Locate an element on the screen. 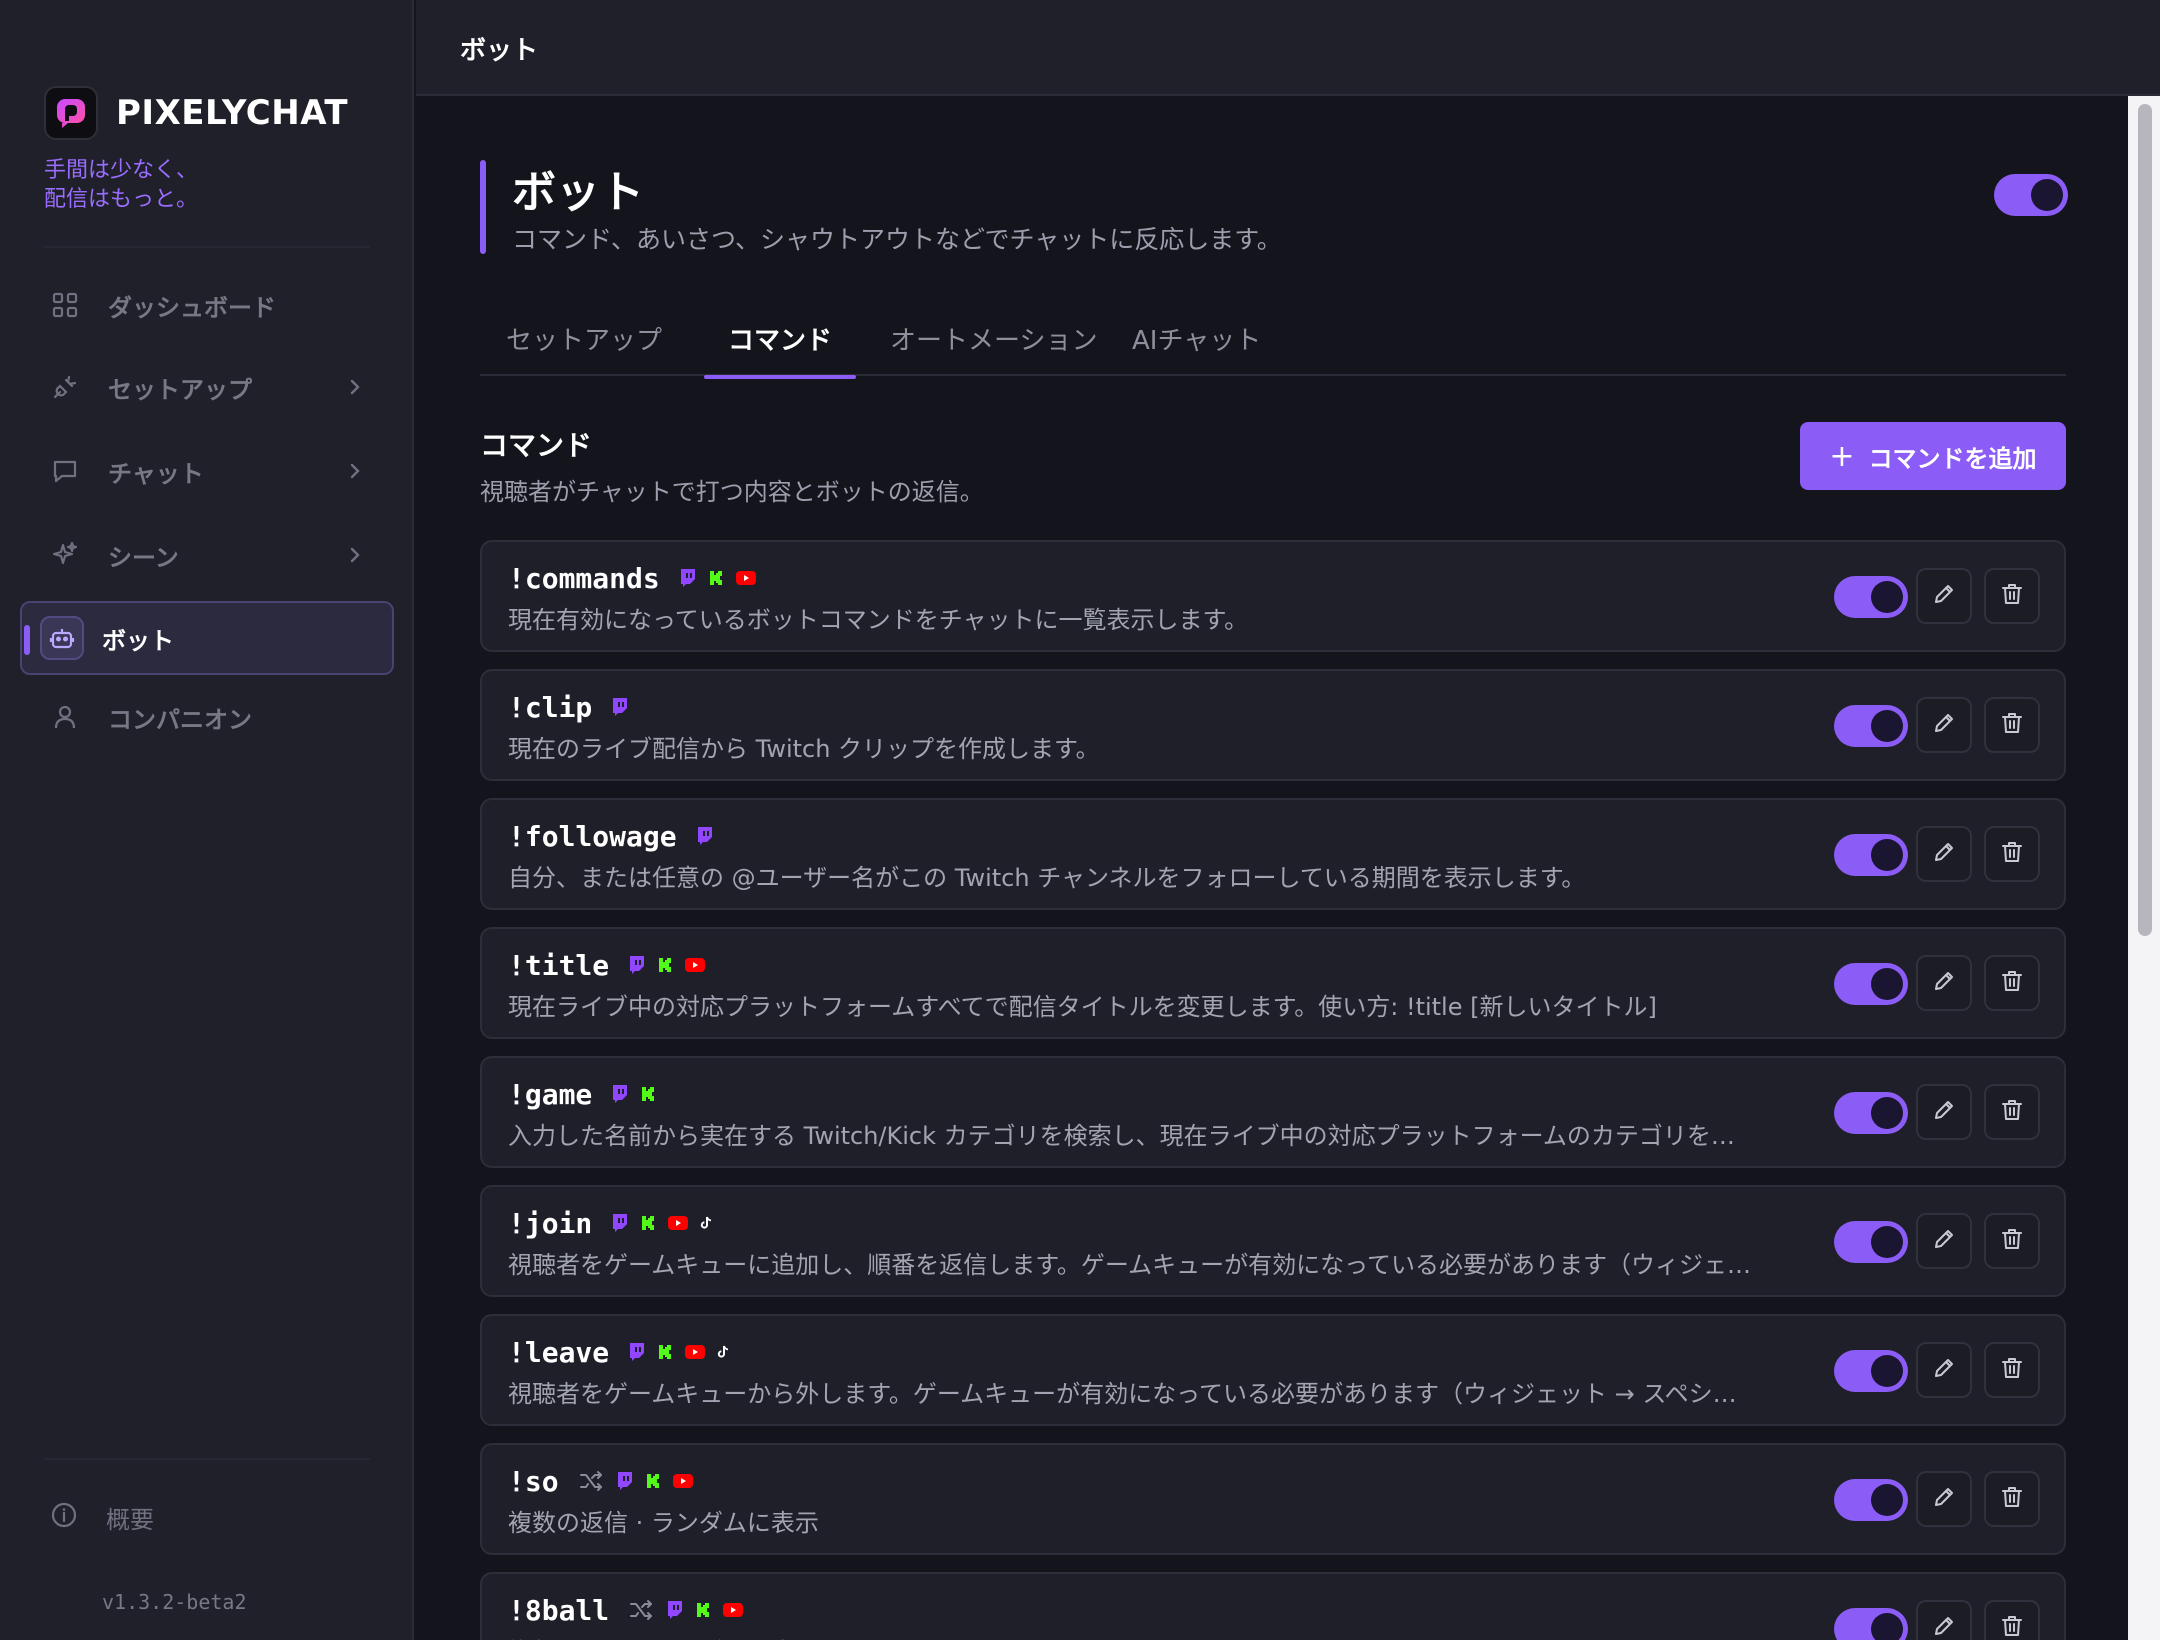 The height and width of the screenshot is (1640, 2160). brand: PIXELYCHAT is located at coordinates (196, 113).